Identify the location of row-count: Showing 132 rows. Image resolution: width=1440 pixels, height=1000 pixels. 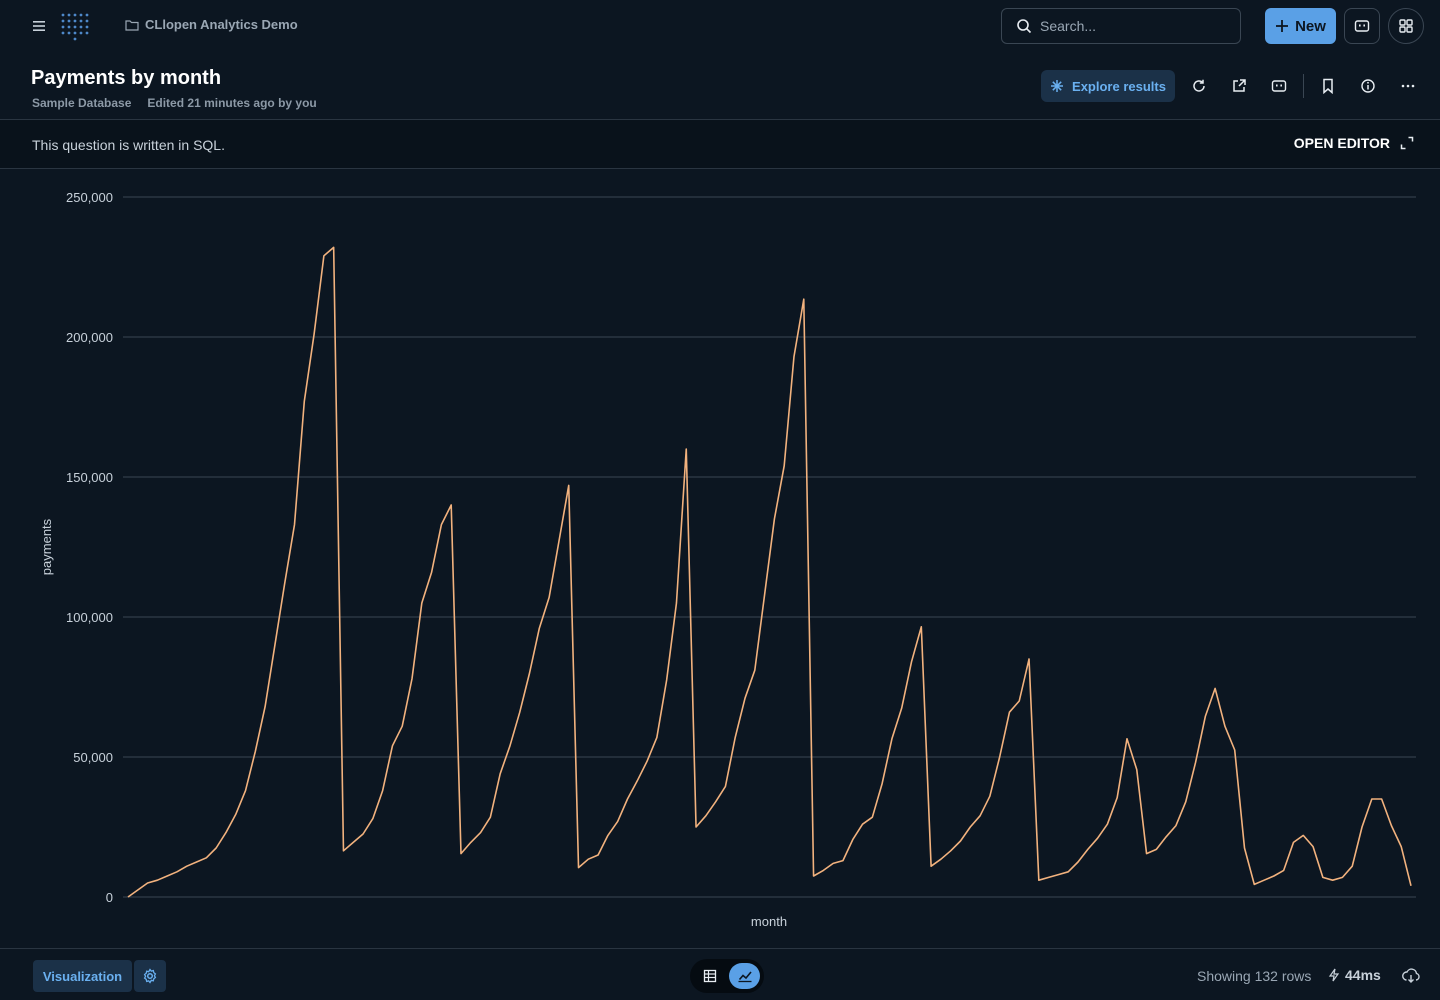
(1254, 976).